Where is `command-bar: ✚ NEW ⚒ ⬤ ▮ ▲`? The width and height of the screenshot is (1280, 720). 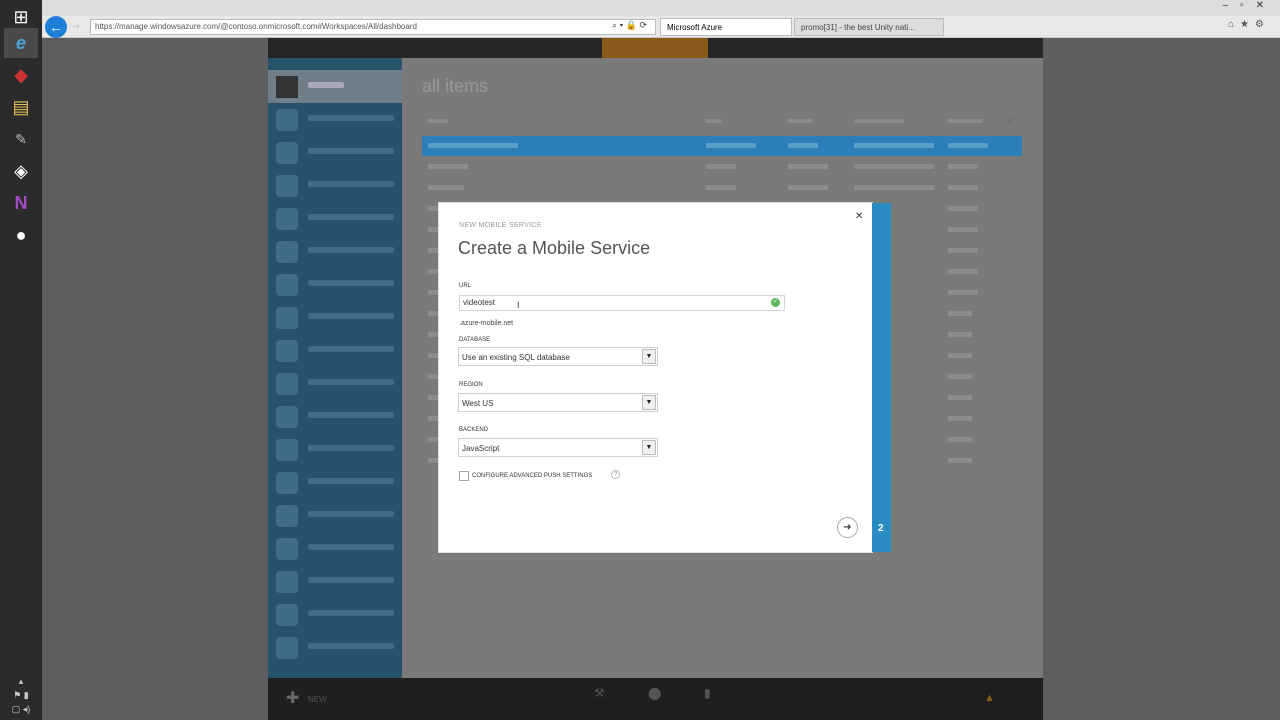
command-bar: ✚ NEW ⚒ ⬤ ▮ ▲ is located at coordinates (655, 699).